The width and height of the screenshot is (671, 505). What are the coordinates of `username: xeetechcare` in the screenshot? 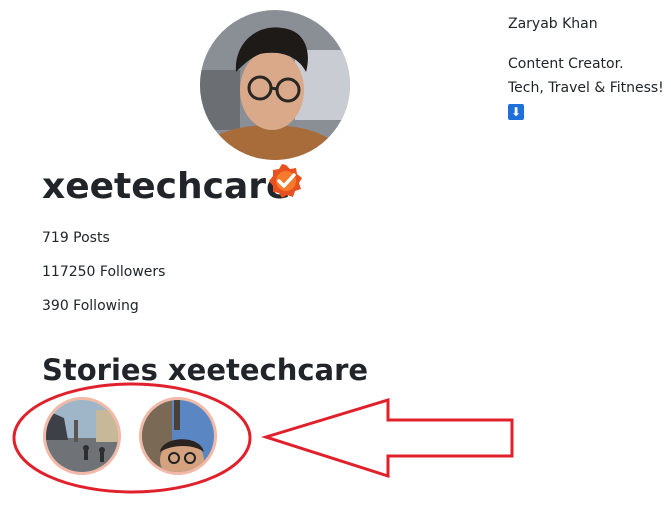 It's located at (166, 186).